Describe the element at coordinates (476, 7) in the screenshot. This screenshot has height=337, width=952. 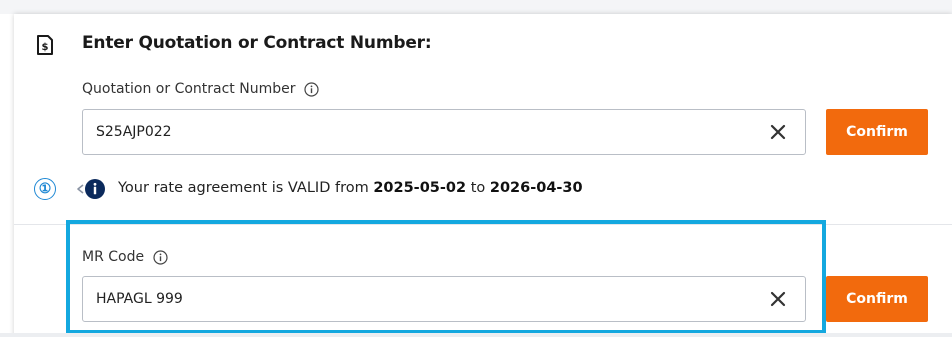
I see `top-background-strip` at that location.